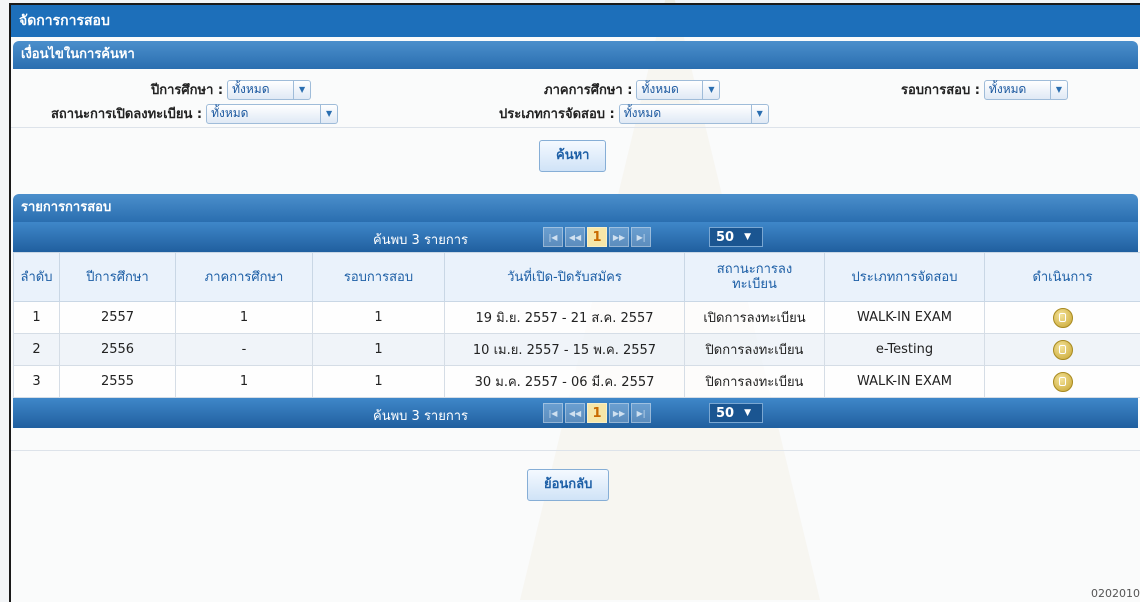 The height and width of the screenshot is (602, 1140). What do you see at coordinates (588, 90) in the screenshot?
I see `field-label: ภาคการศึกษา :` at bounding box center [588, 90].